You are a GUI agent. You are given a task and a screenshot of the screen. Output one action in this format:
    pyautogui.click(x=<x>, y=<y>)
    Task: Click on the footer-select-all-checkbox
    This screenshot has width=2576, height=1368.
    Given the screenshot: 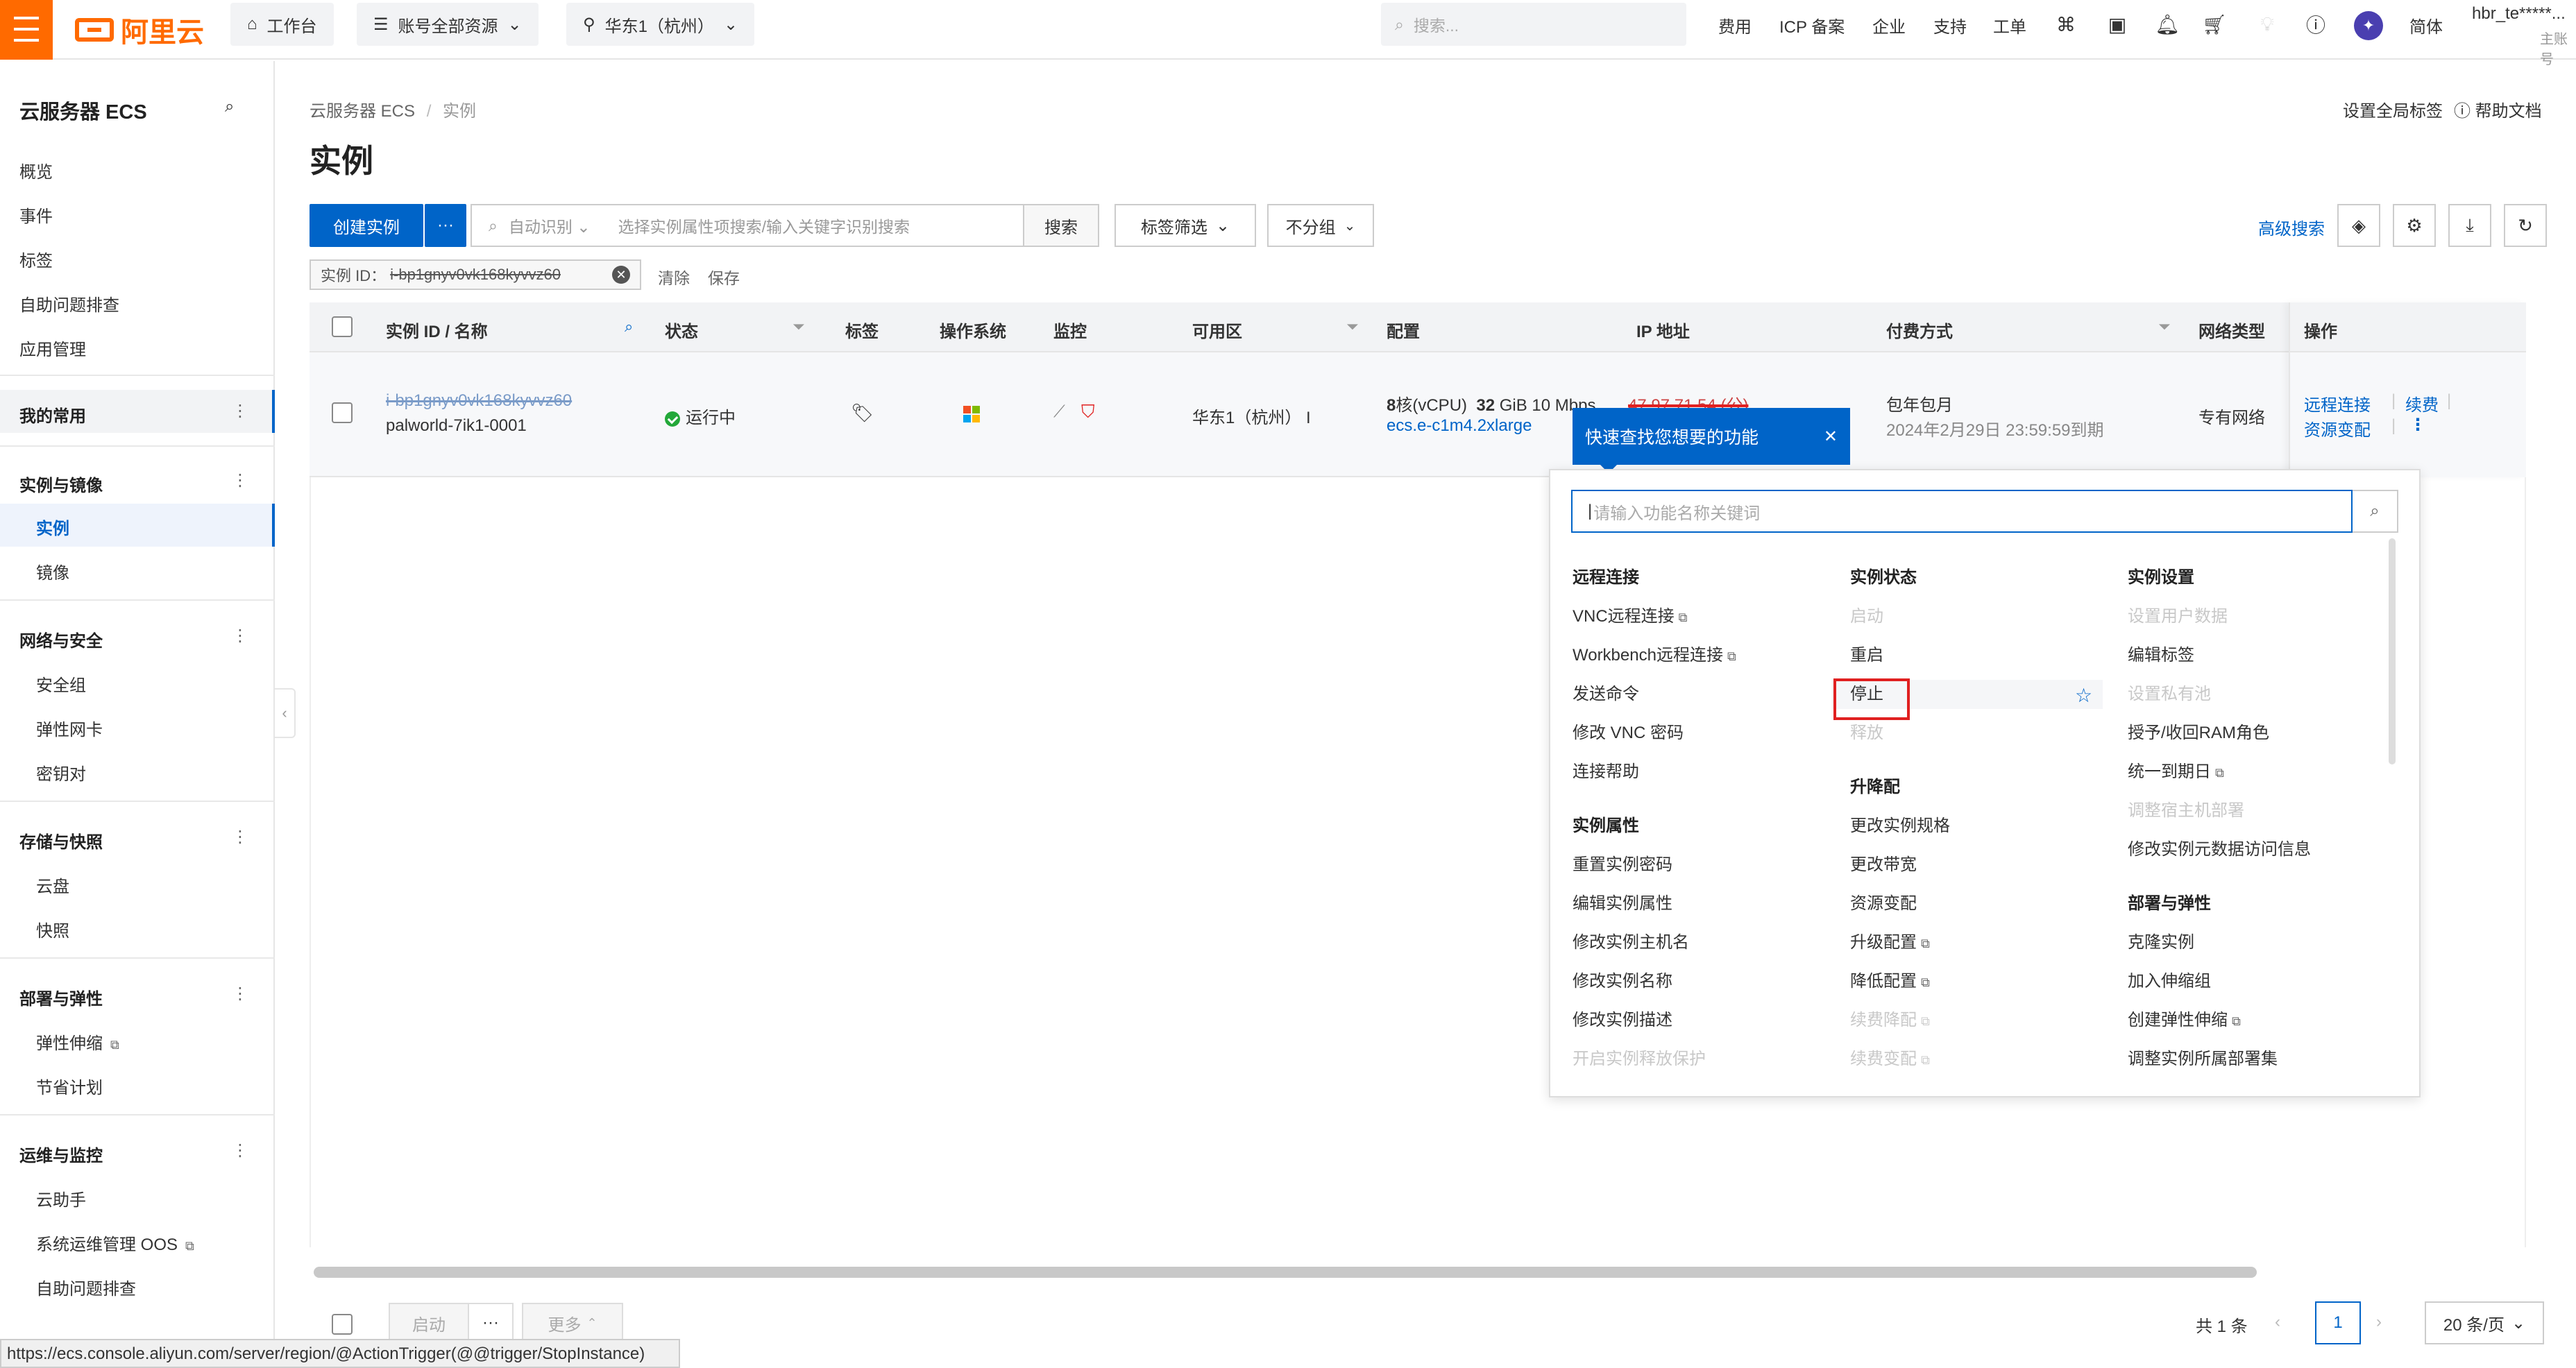 What is the action you would take?
    pyautogui.click(x=342, y=1324)
    